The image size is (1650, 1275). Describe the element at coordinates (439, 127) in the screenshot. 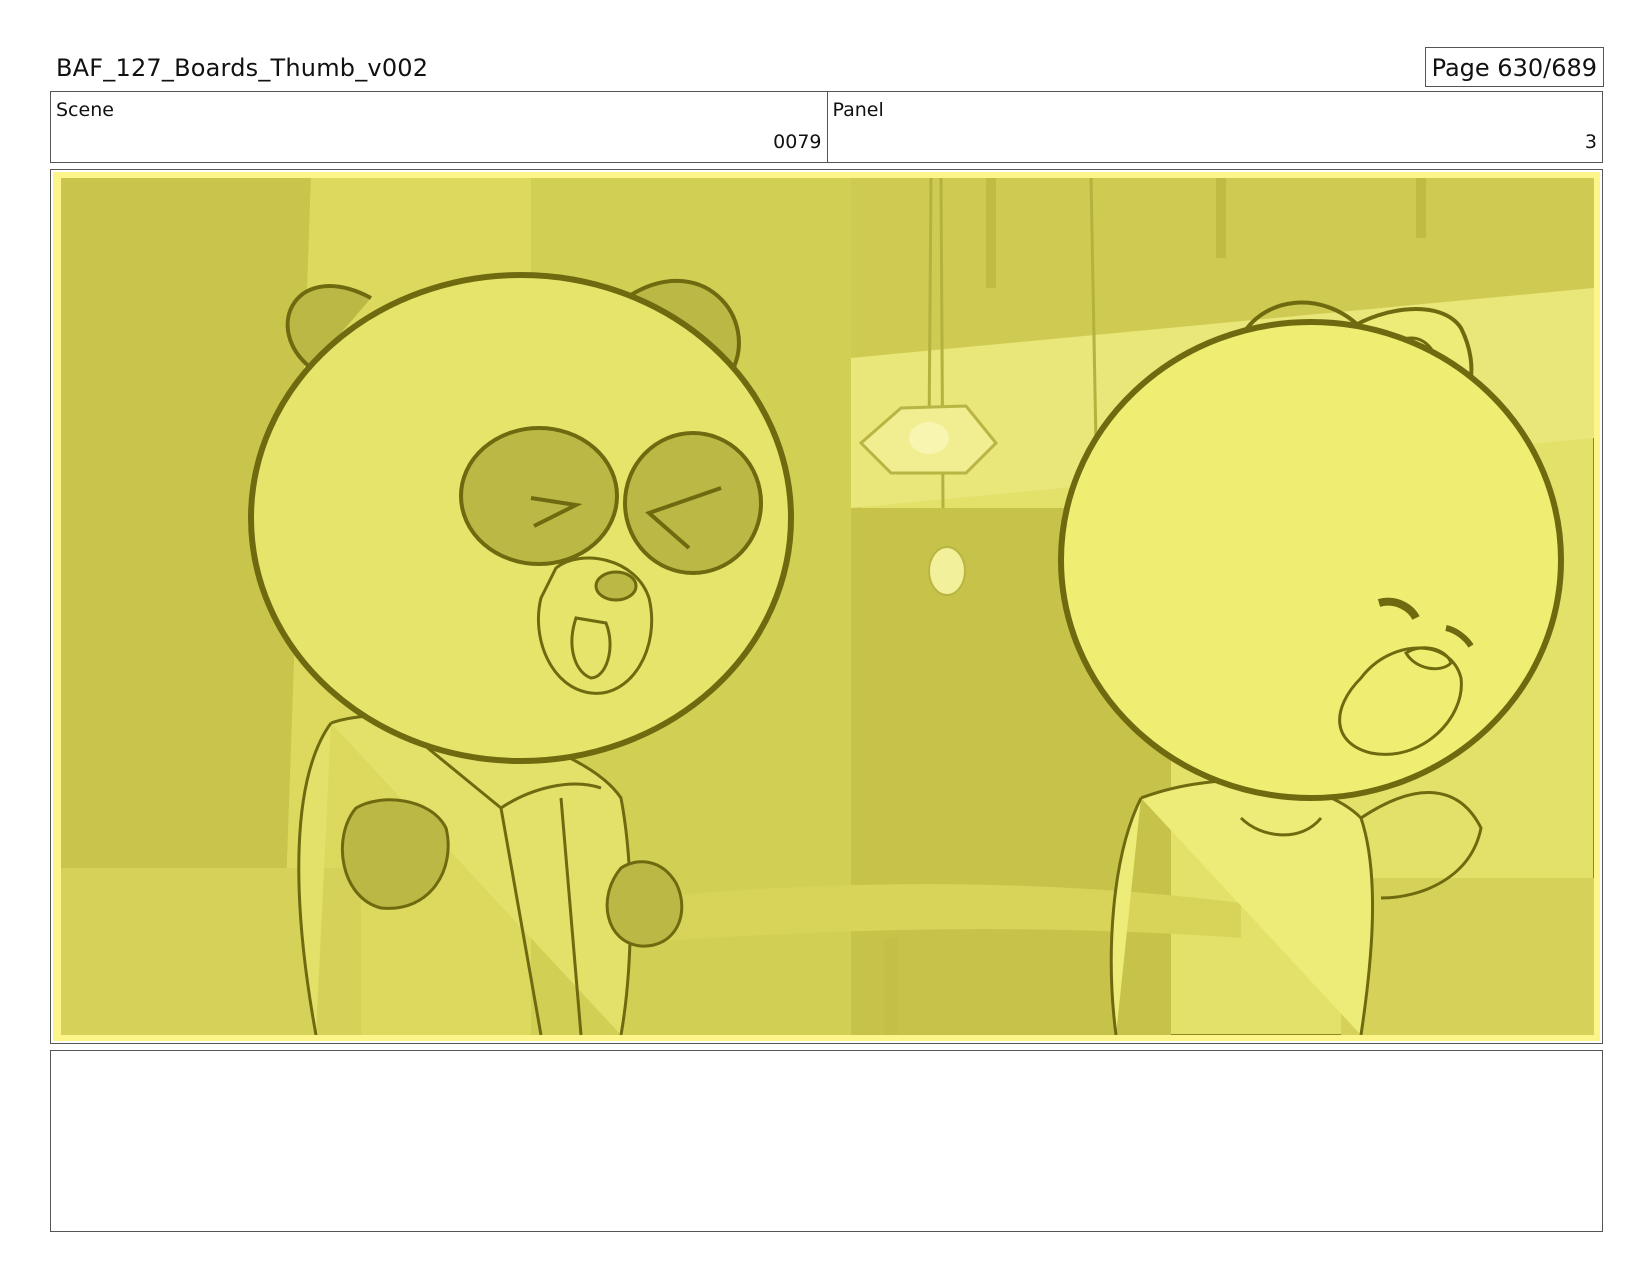

I see `scene-cell: Scene 0079` at that location.